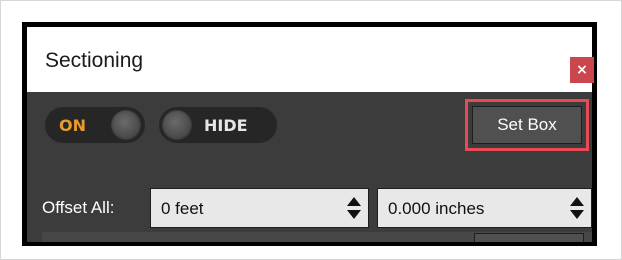  I want to click on toggle-hide-label: HIDE, so click(226, 125).